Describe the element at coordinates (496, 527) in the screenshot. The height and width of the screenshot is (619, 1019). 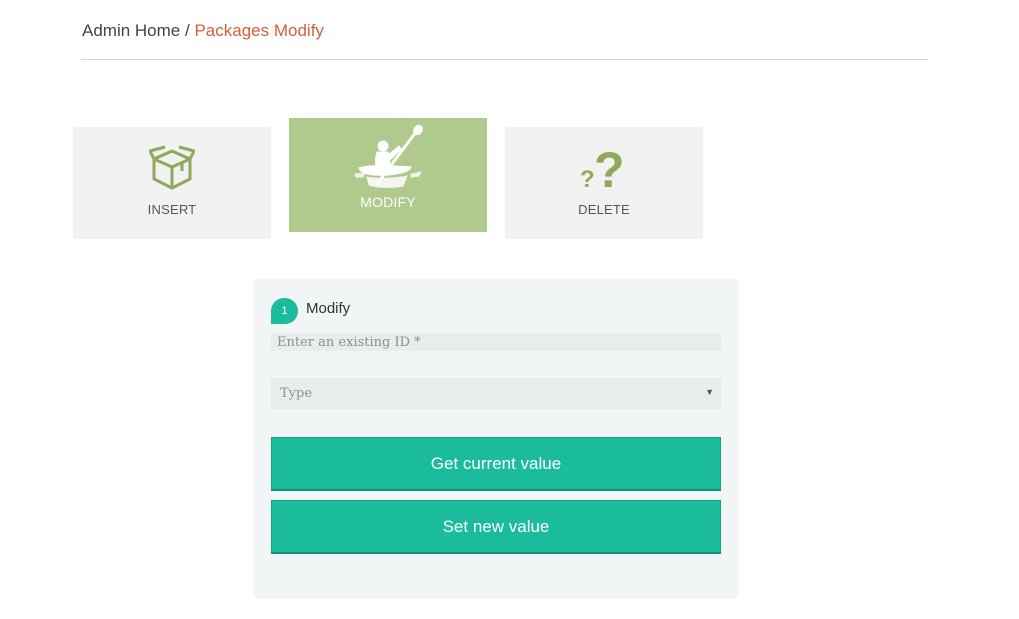
I see `set-new-value-button: Set new value` at that location.